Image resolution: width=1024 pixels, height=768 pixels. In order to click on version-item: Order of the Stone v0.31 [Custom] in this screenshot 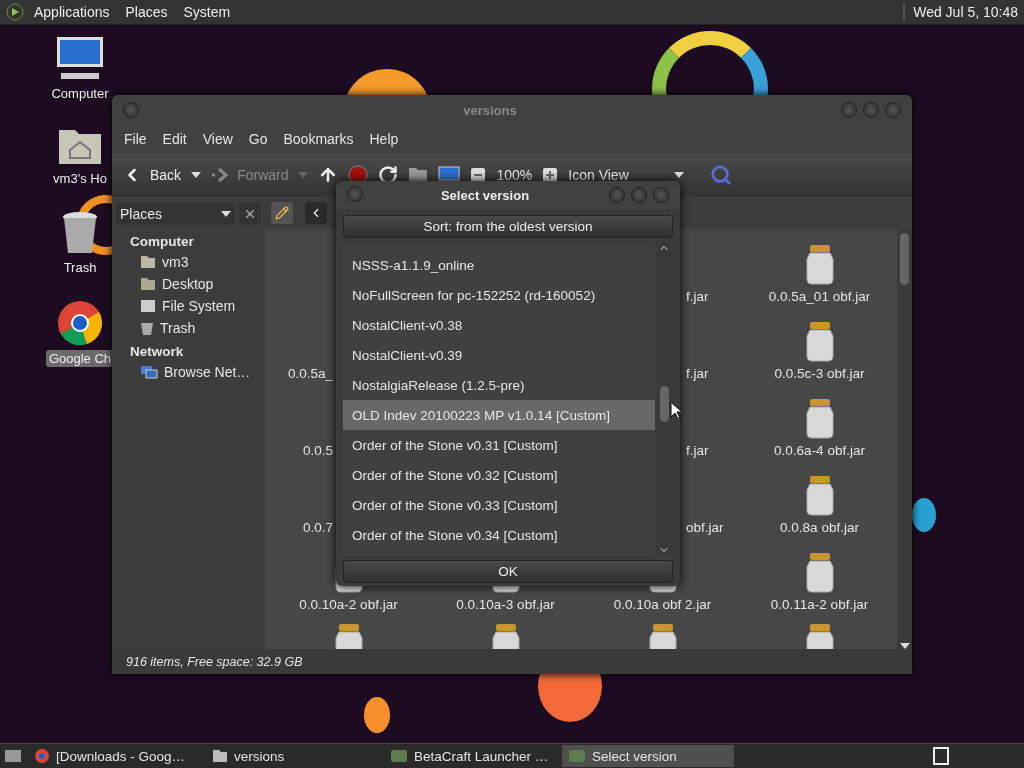, I will do `click(499, 445)`.